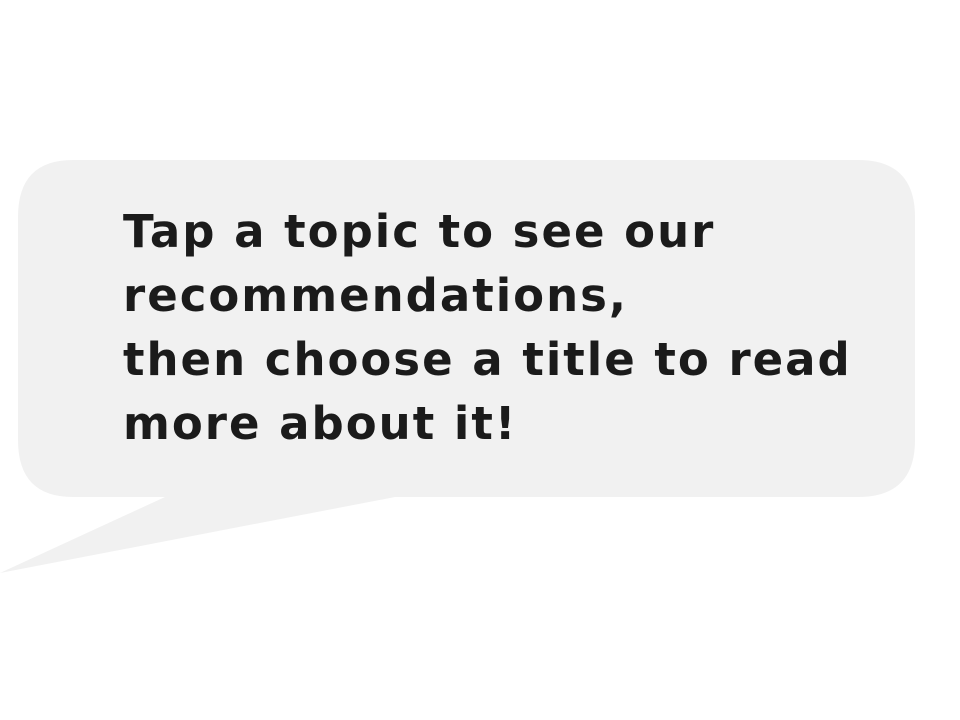  Describe the element at coordinates (375, 295) in the screenshot. I see `message-line-2: recommendations,` at that location.